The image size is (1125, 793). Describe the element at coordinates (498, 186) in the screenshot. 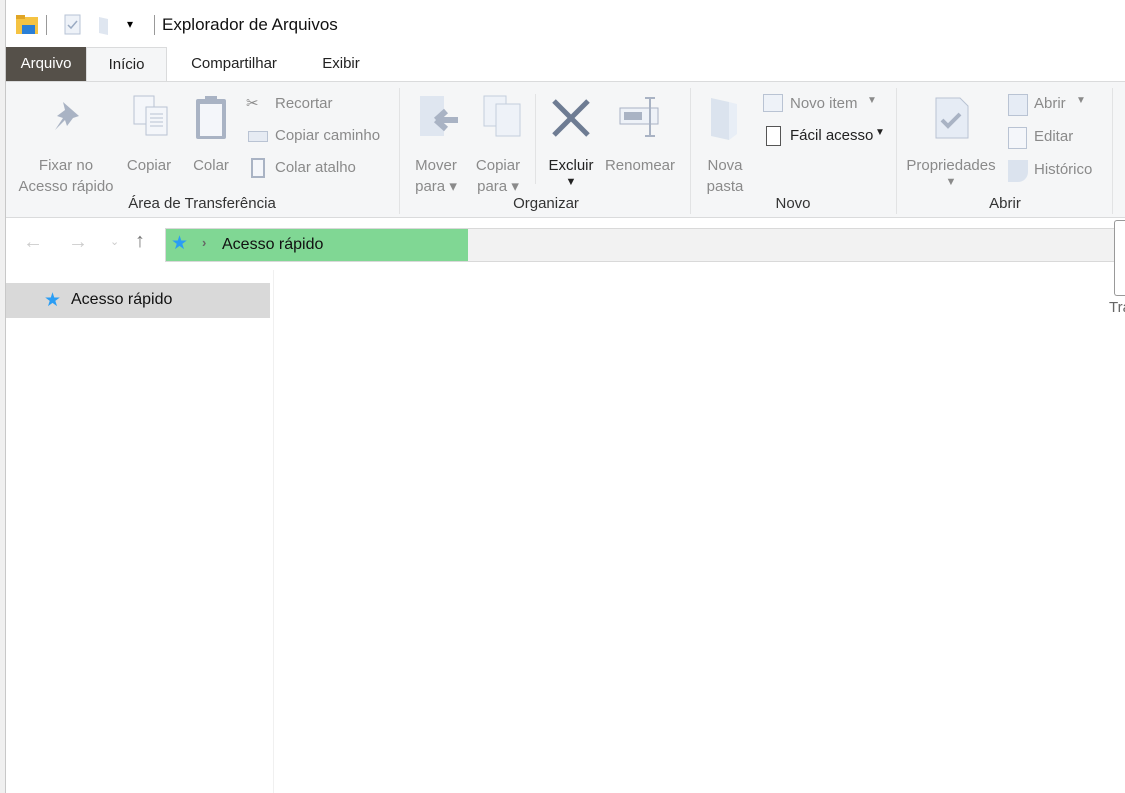

I see `copy-to-label-2: para ▾` at that location.